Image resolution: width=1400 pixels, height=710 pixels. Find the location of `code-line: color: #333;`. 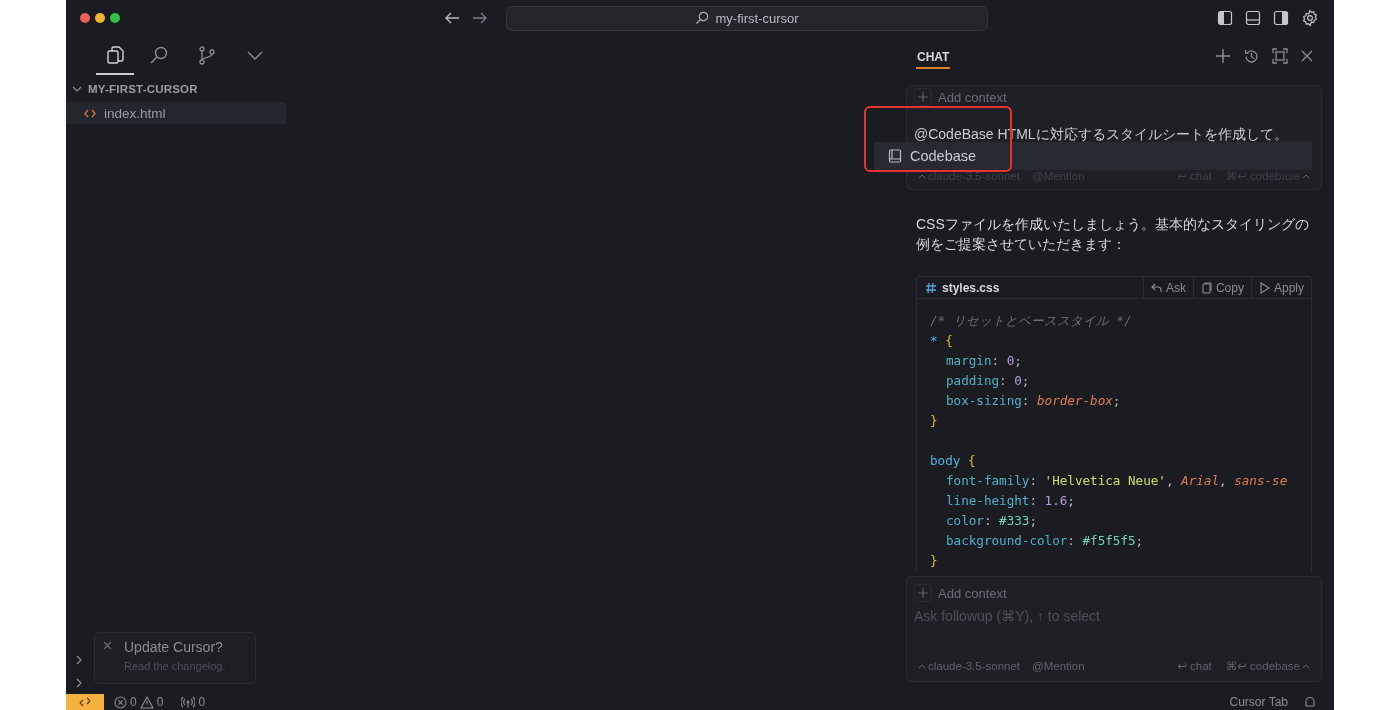

code-line: color: #333; is located at coordinates (992, 521).